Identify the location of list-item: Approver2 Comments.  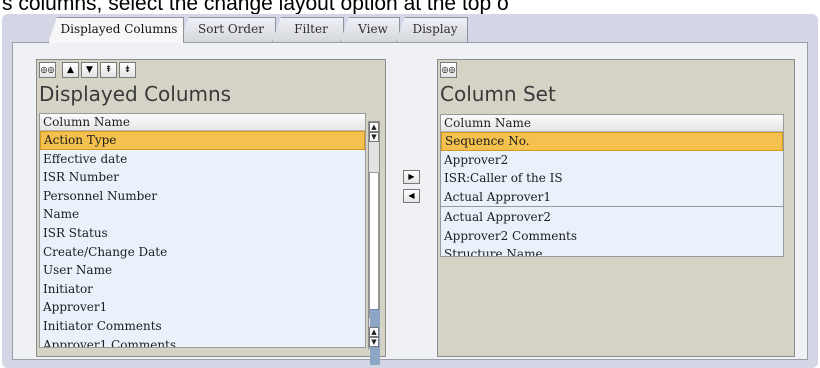
(612, 236).